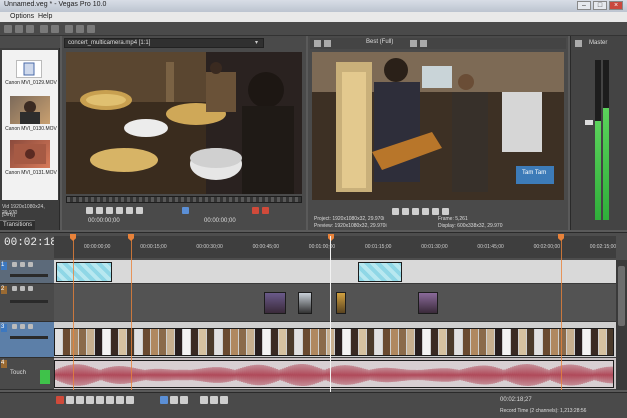 Image resolution: width=627 pixels, height=418 pixels. What do you see at coordinates (130, 400) in the screenshot?
I see `go-to-end-icon` at bounding box center [130, 400].